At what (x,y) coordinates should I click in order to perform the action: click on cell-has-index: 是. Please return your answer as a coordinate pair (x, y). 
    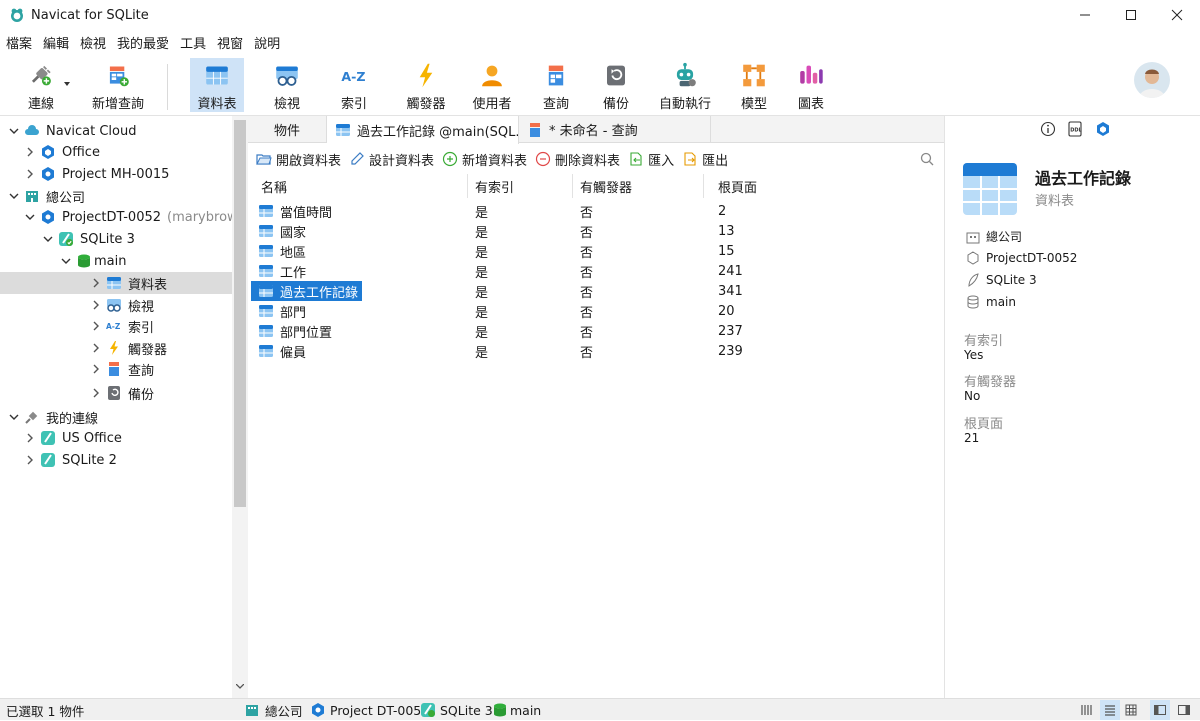
    Looking at the image, I should click on (482, 213).